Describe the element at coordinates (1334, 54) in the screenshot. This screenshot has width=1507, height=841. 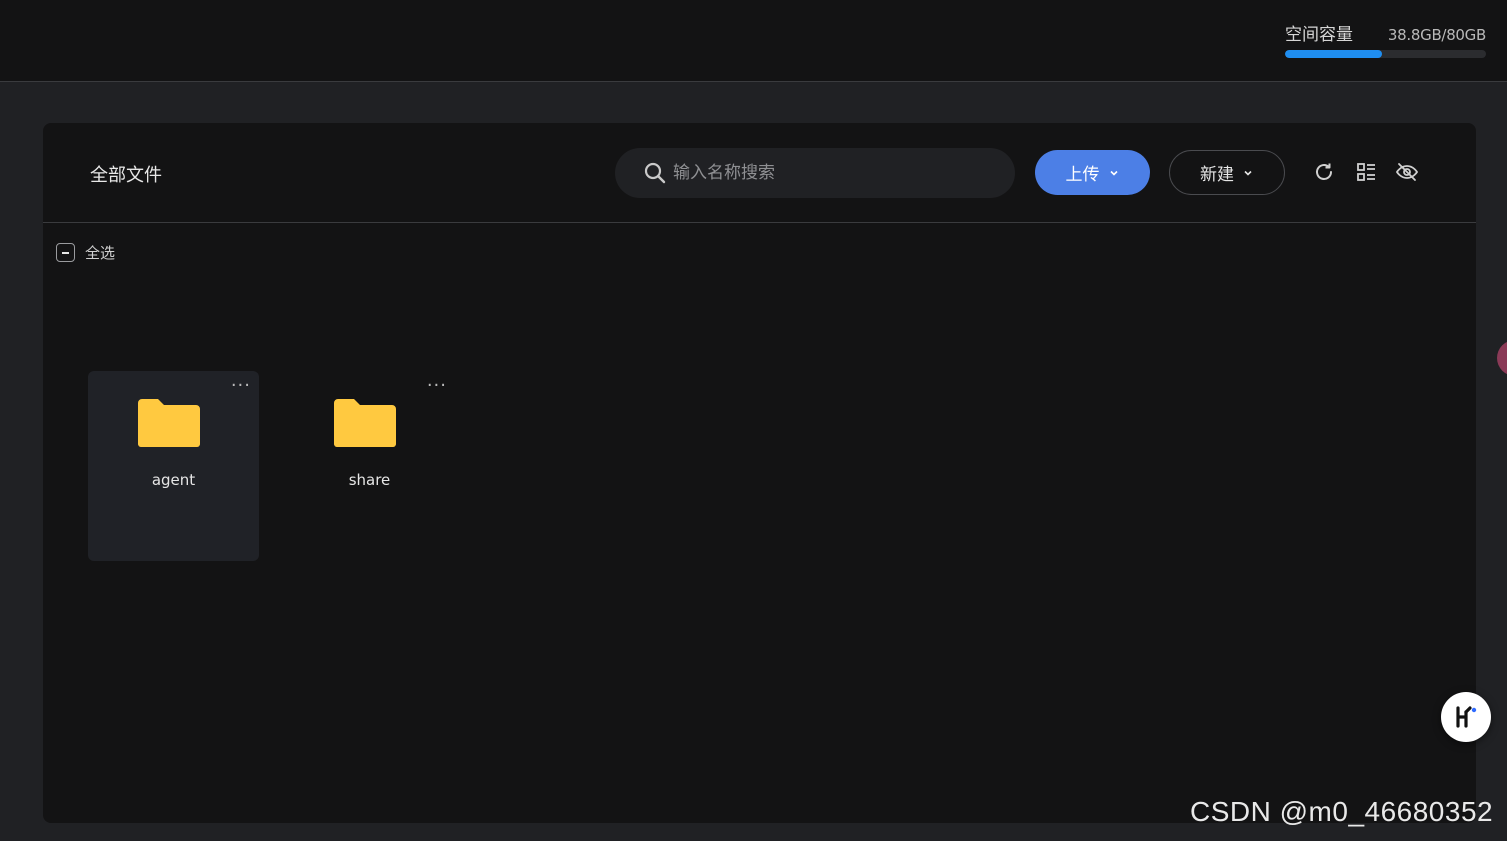
I see `storage-progress-fill` at that location.